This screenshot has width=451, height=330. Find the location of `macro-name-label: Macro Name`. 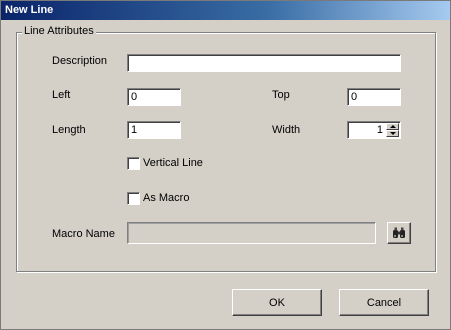

macro-name-label: Macro Name is located at coordinates (83, 234).